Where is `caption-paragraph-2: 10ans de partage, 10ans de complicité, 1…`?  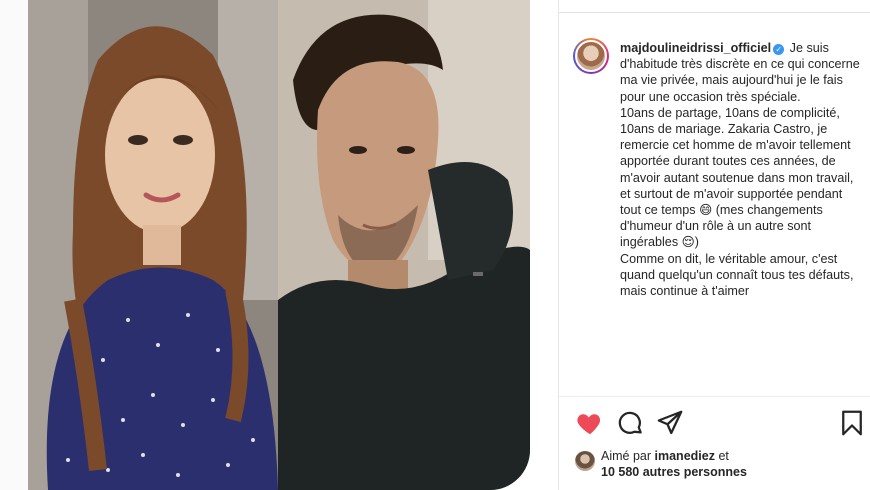 caption-paragraph-2: 10ans de partage, 10ans de complicité, 1… is located at coordinates (737, 177).